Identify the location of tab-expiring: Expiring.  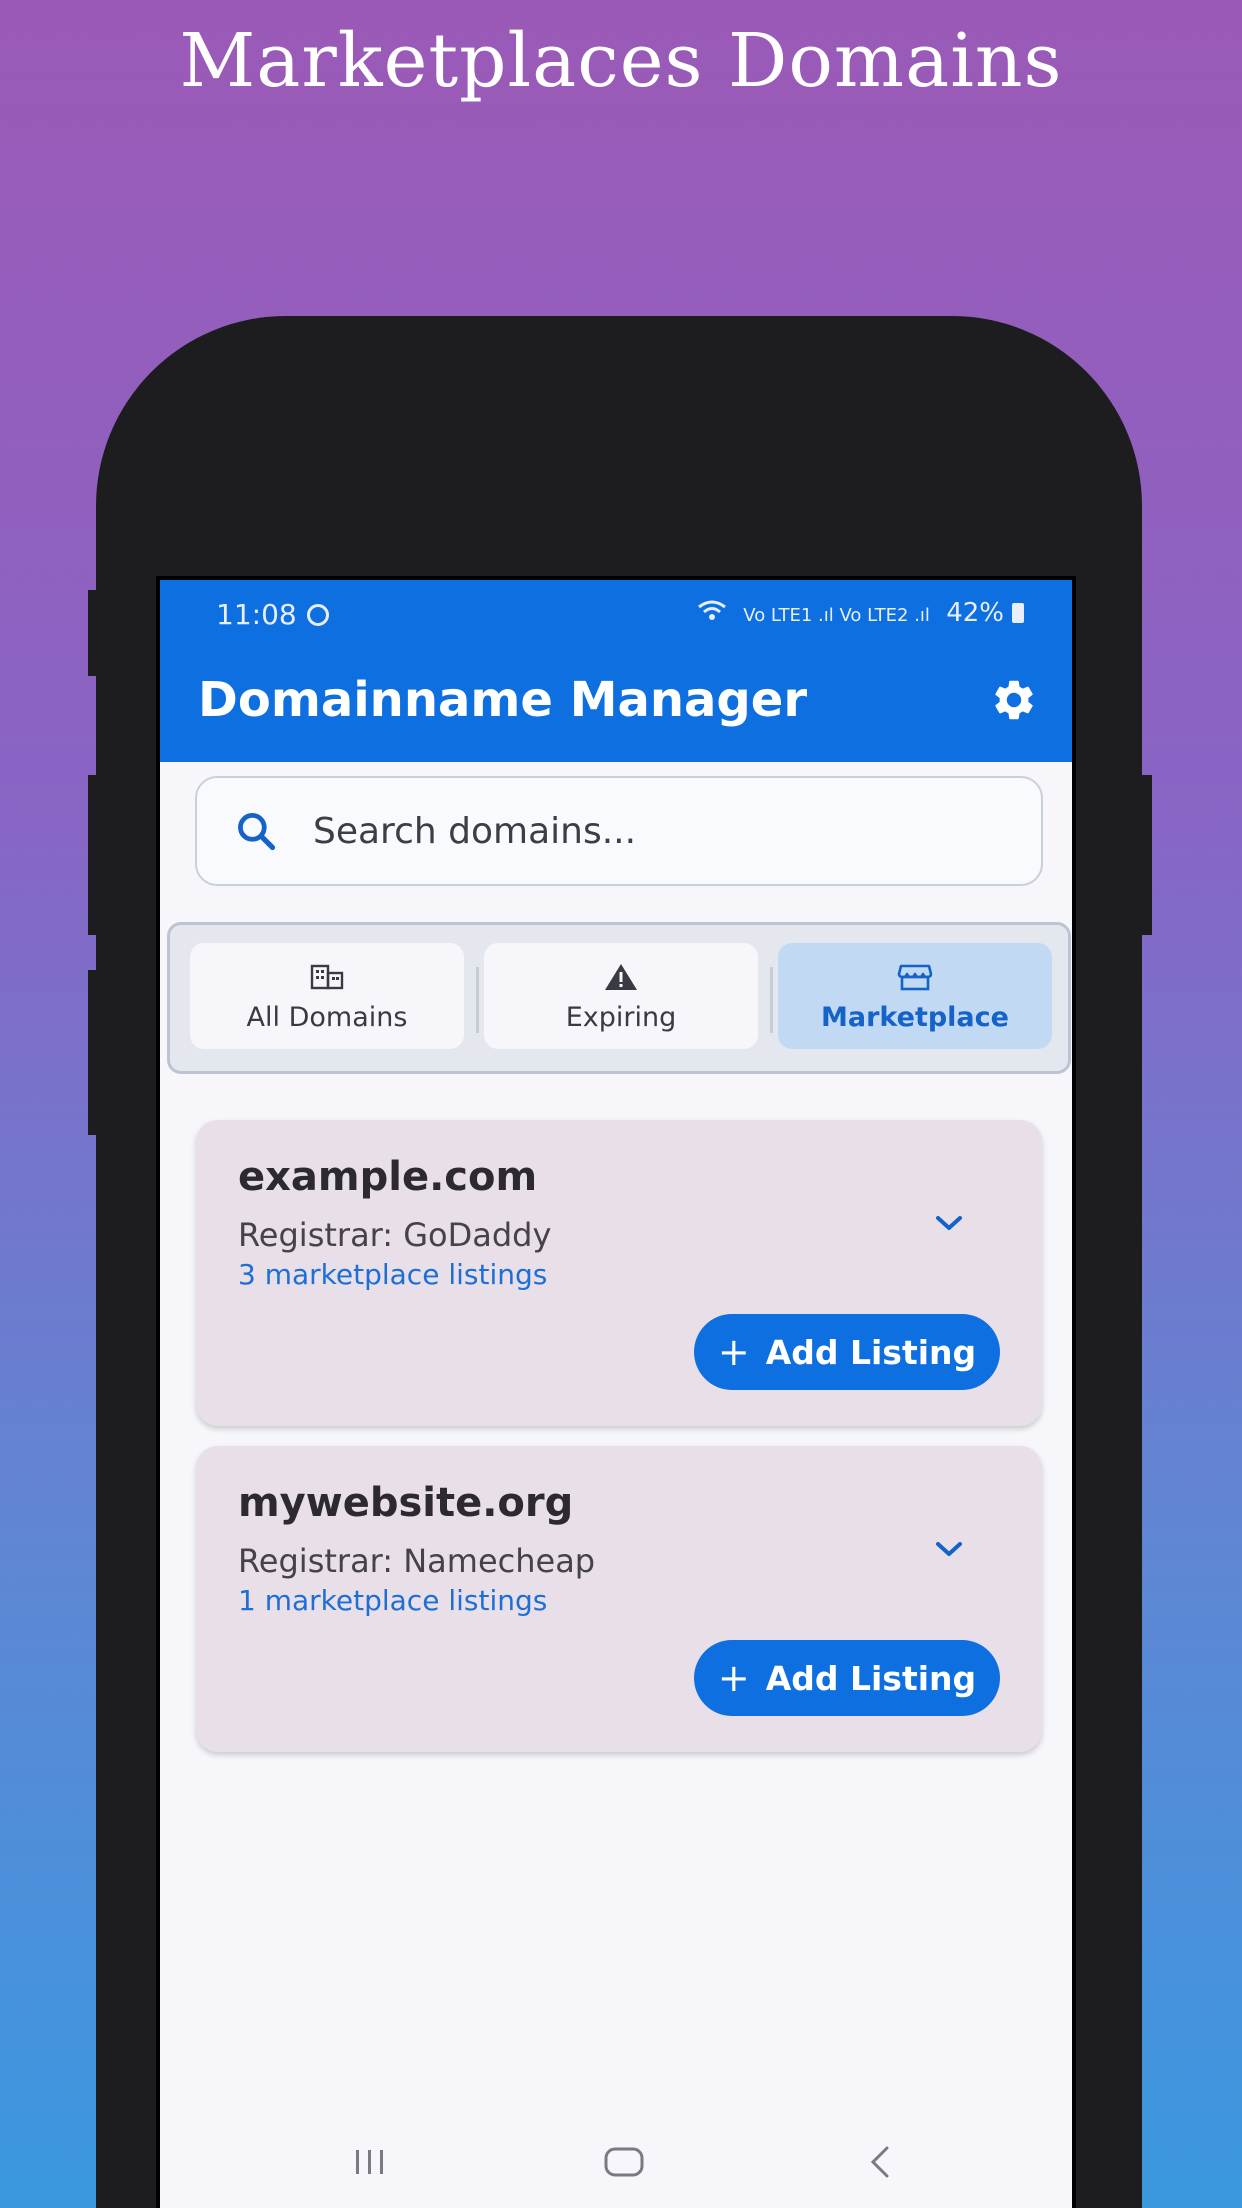
(621, 996).